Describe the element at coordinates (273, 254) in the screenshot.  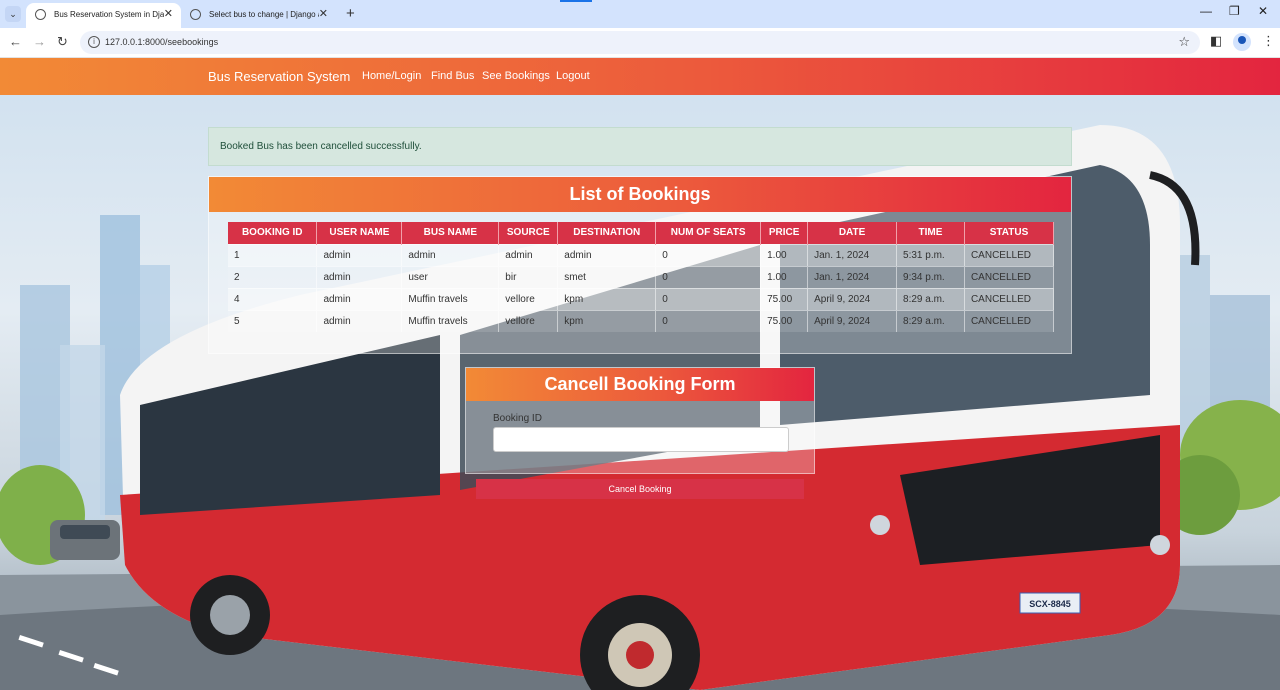
I see `table-cell: 1` at that location.